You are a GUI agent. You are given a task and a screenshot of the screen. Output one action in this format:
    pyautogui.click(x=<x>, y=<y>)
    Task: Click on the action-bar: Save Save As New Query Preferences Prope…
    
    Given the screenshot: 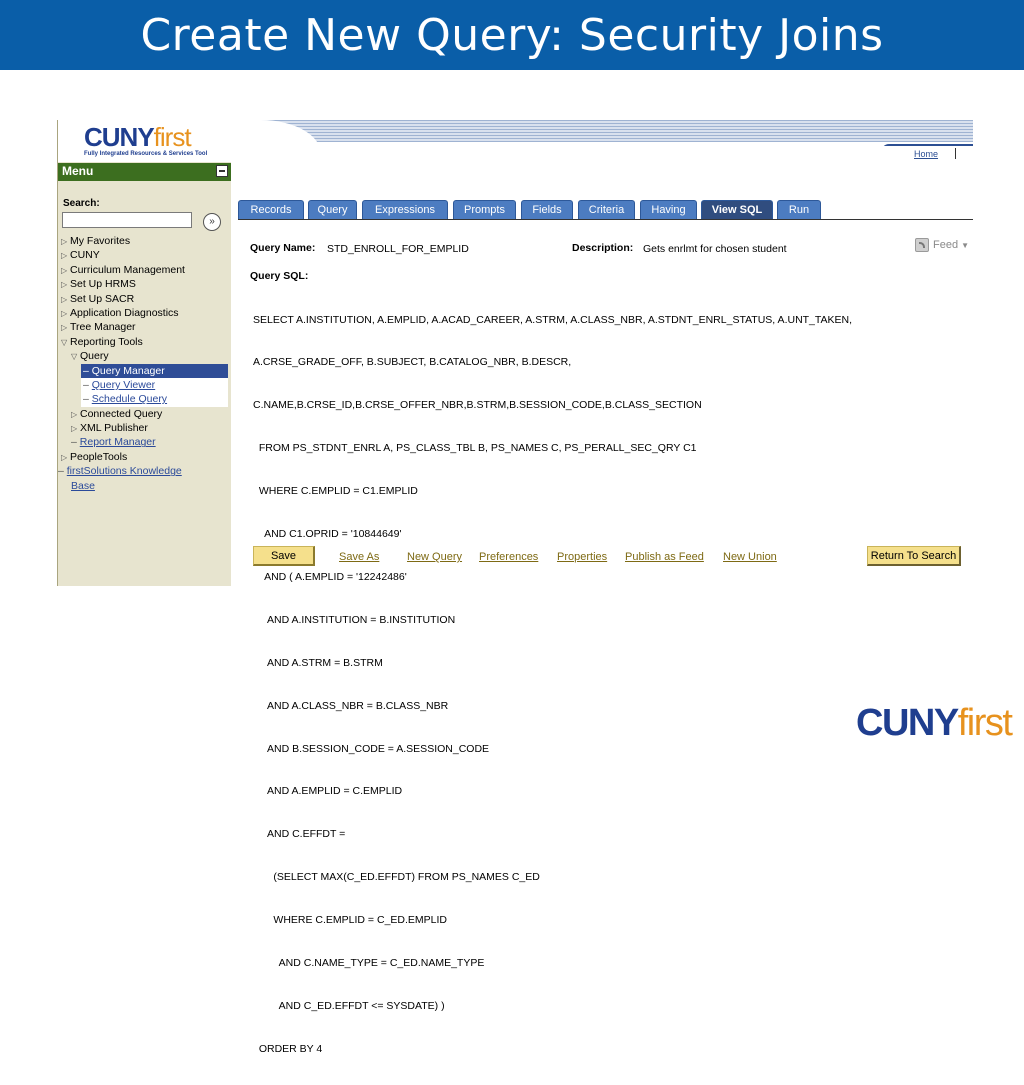 What is the action you would take?
    pyautogui.click(x=613, y=557)
    